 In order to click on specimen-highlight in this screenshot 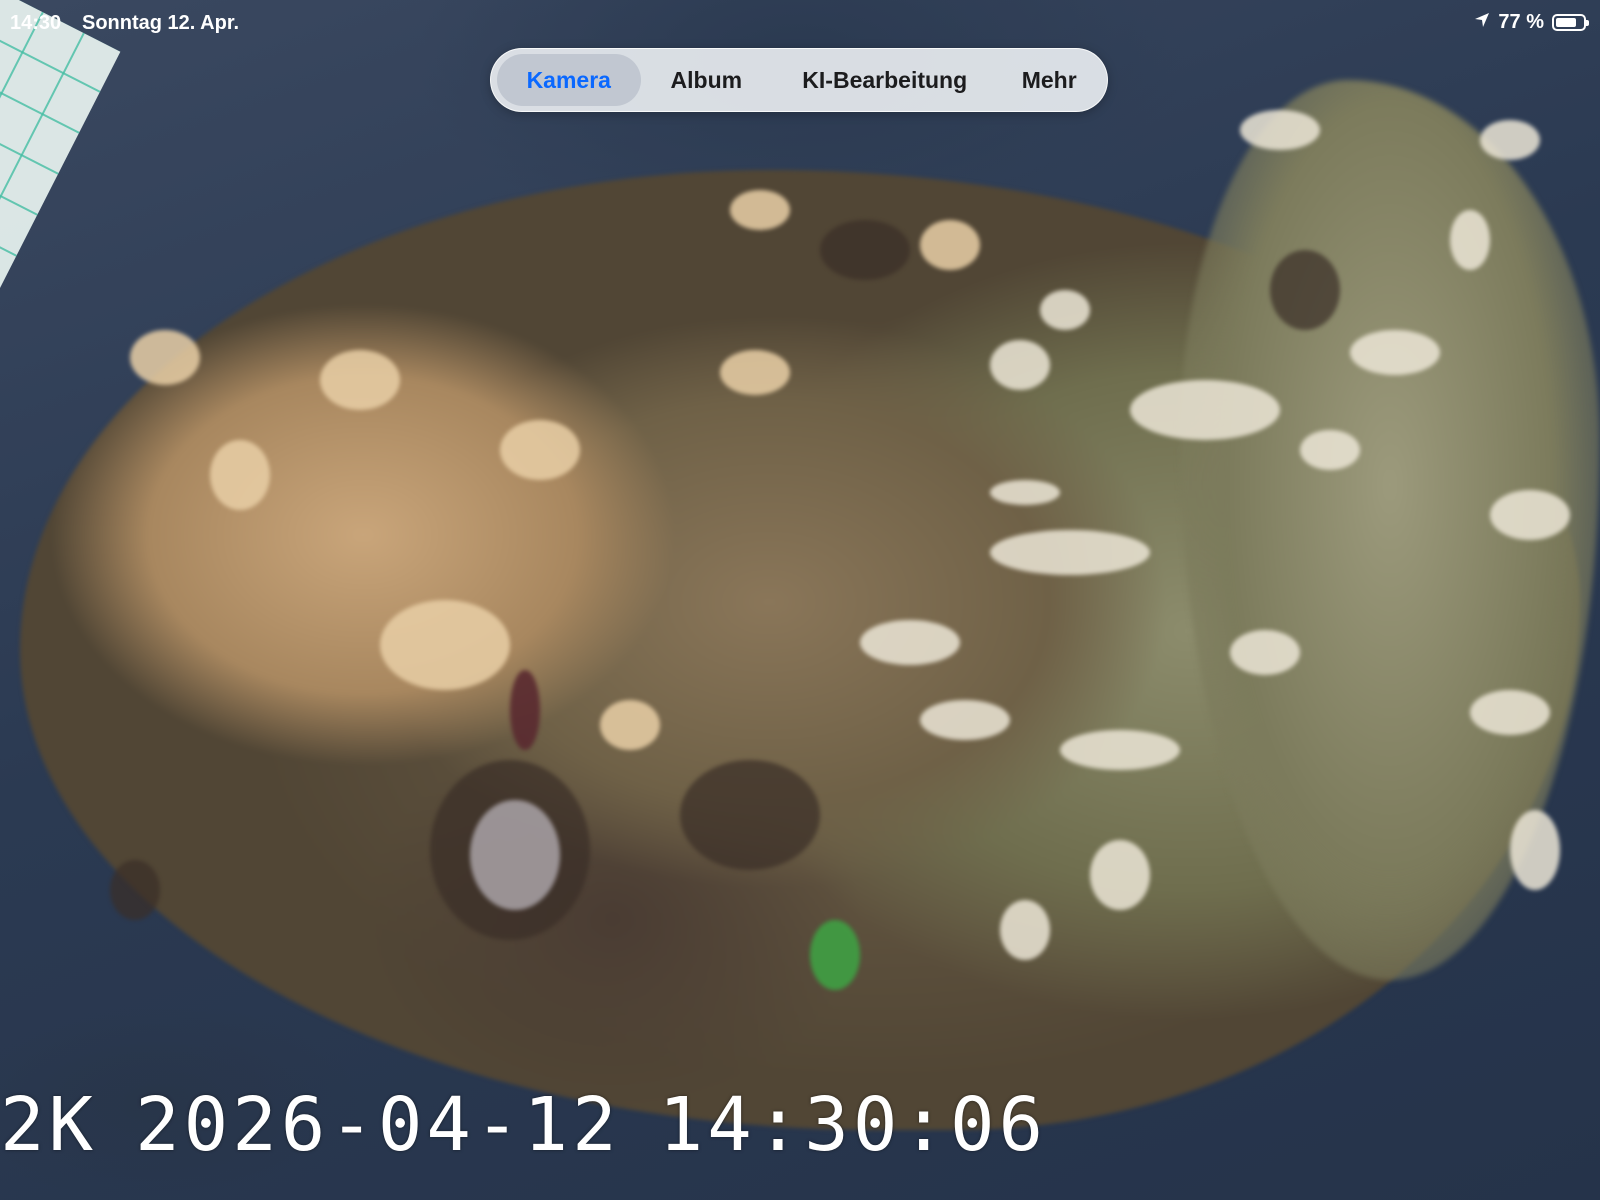, I will do `click(515, 855)`.